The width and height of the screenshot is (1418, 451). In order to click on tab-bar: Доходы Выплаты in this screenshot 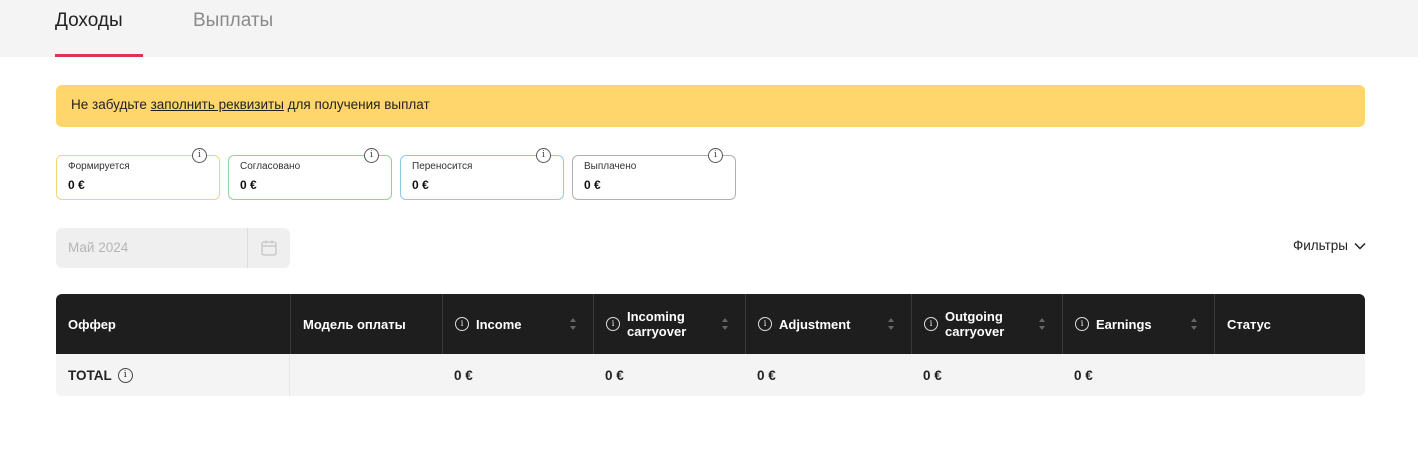, I will do `click(709, 28)`.